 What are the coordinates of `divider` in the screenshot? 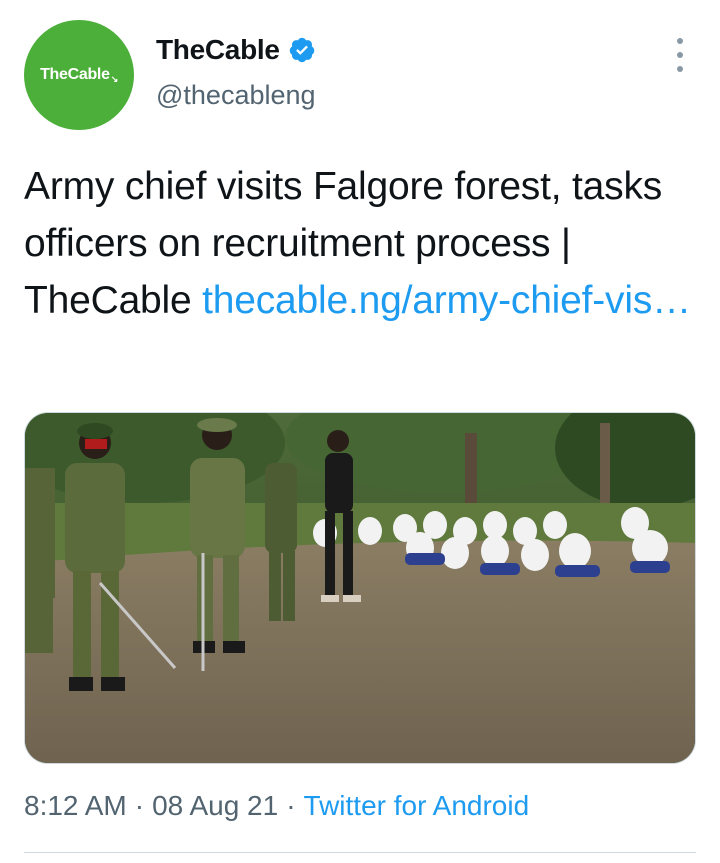 It's located at (360, 852).